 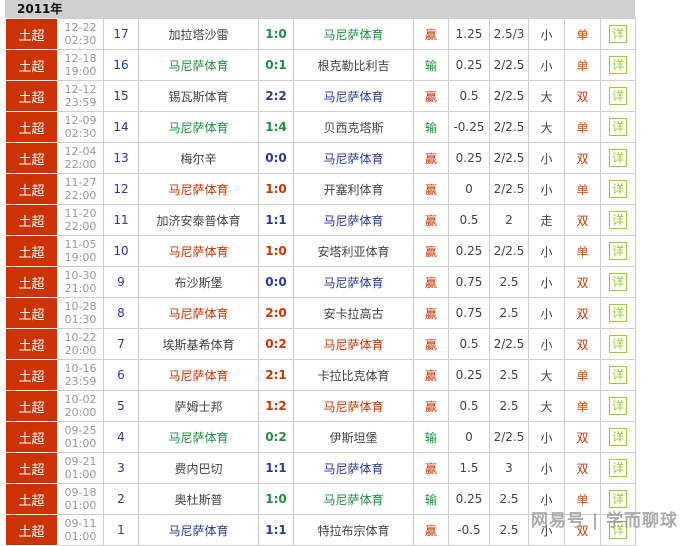 I want to click on table-row: 土超 12-12 23:59 15 锡瓦斯体育 2:2 马尼萨体育赢 0.5 2/2.5 大双详, so click(x=320, y=96).